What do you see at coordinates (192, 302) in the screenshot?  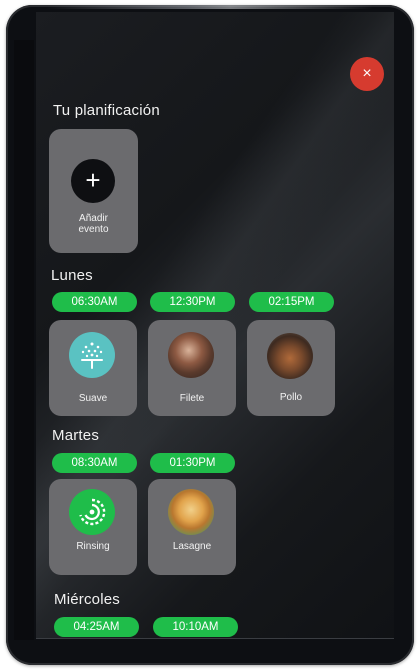 I see `time-pill: 12:30PM` at bounding box center [192, 302].